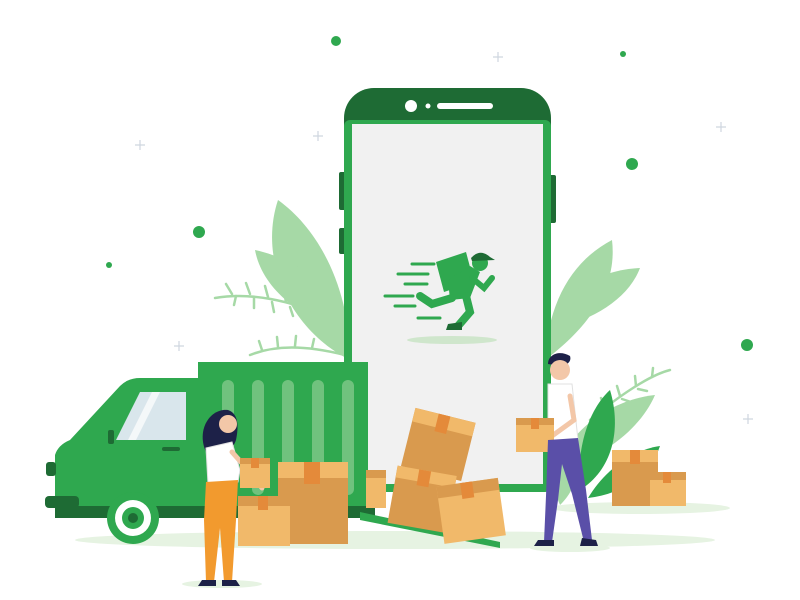 This screenshot has width=800, height=600. What do you see at coordinates (171, 449) in the screenshot?
I see `truck-door-handle` at bounding box center [171, 449].